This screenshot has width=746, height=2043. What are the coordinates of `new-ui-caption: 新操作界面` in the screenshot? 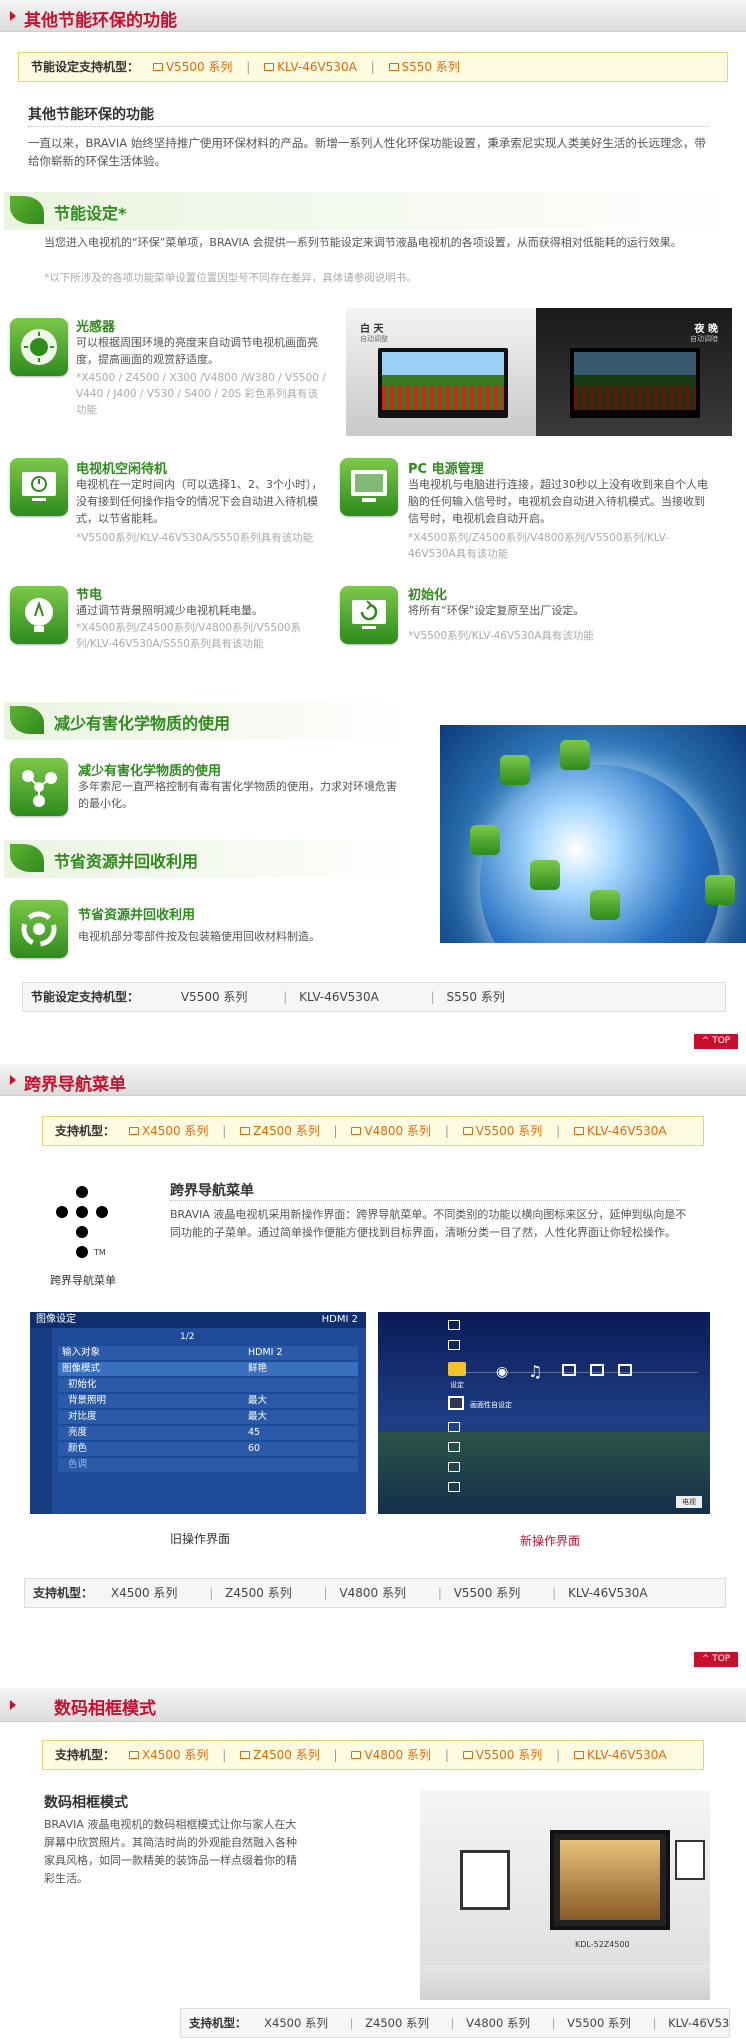 It's located at (549, 1541).